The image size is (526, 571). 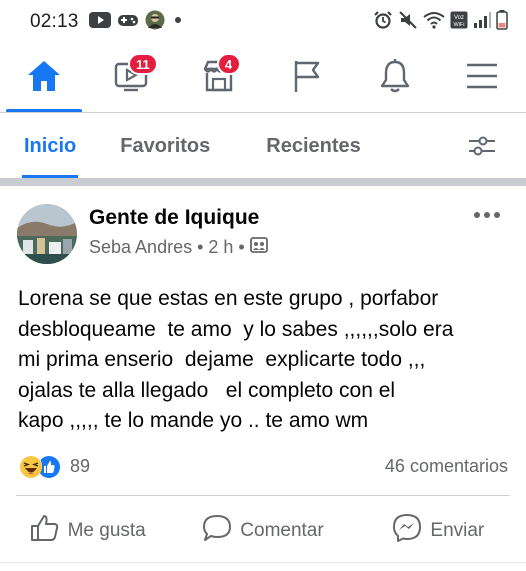 I want to click on nav-marketplace: 4, so click(x=219, y=78).